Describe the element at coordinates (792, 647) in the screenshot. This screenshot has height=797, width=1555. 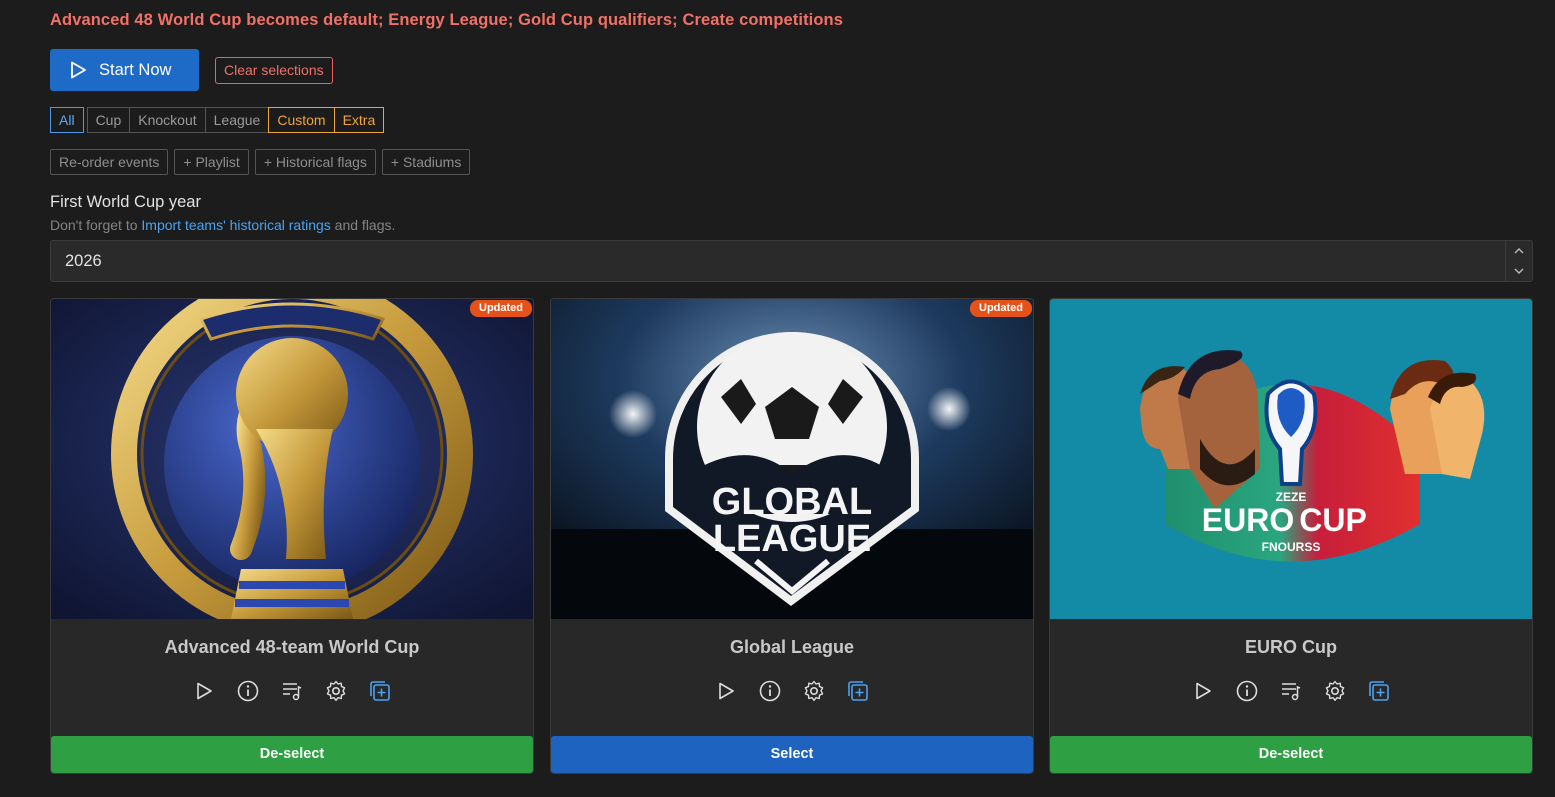
I see `card-title: Global League` at that location.